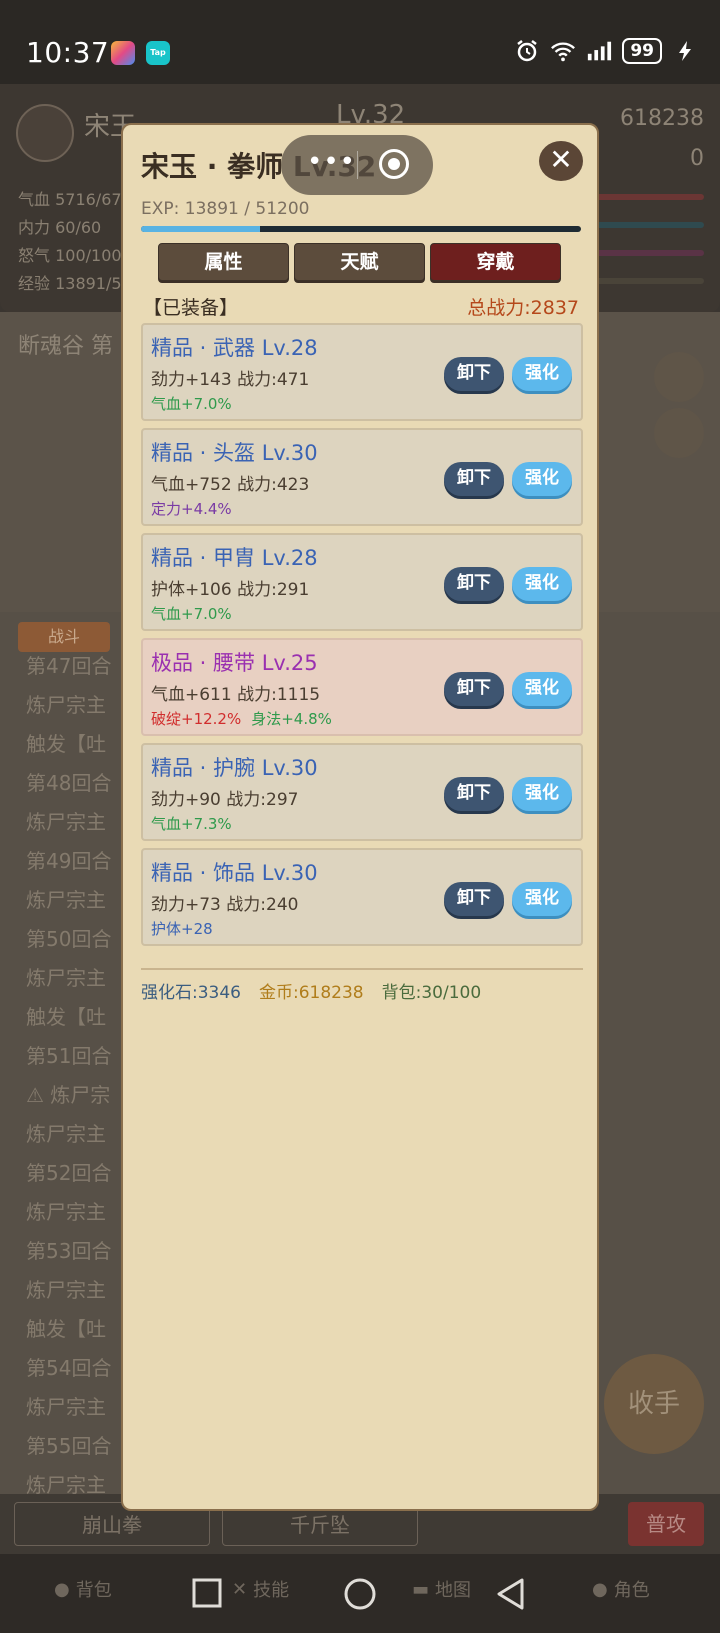 The height and width of the screenshot is (1633, 720). What do you see at coordinates (360, 42) in the screenshot?
I see `status-bar: 10:37 Tap 99` at bounding box center [360, 42].